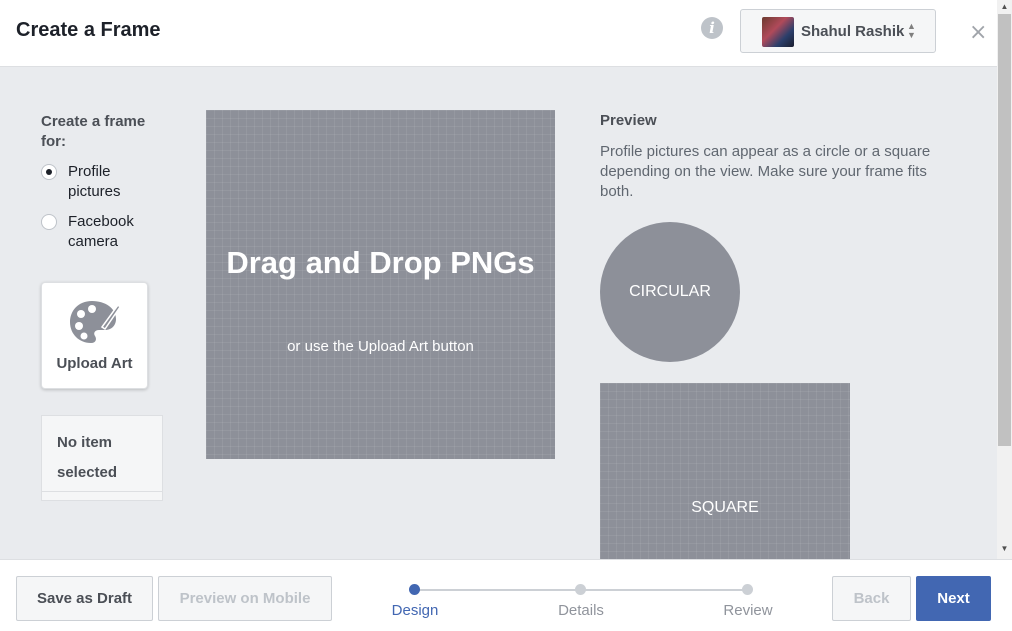 This screenshot has height=631, width=1012. I want to click on preview-on-mobile-button: Preview on Mobile, so click(245, 598).